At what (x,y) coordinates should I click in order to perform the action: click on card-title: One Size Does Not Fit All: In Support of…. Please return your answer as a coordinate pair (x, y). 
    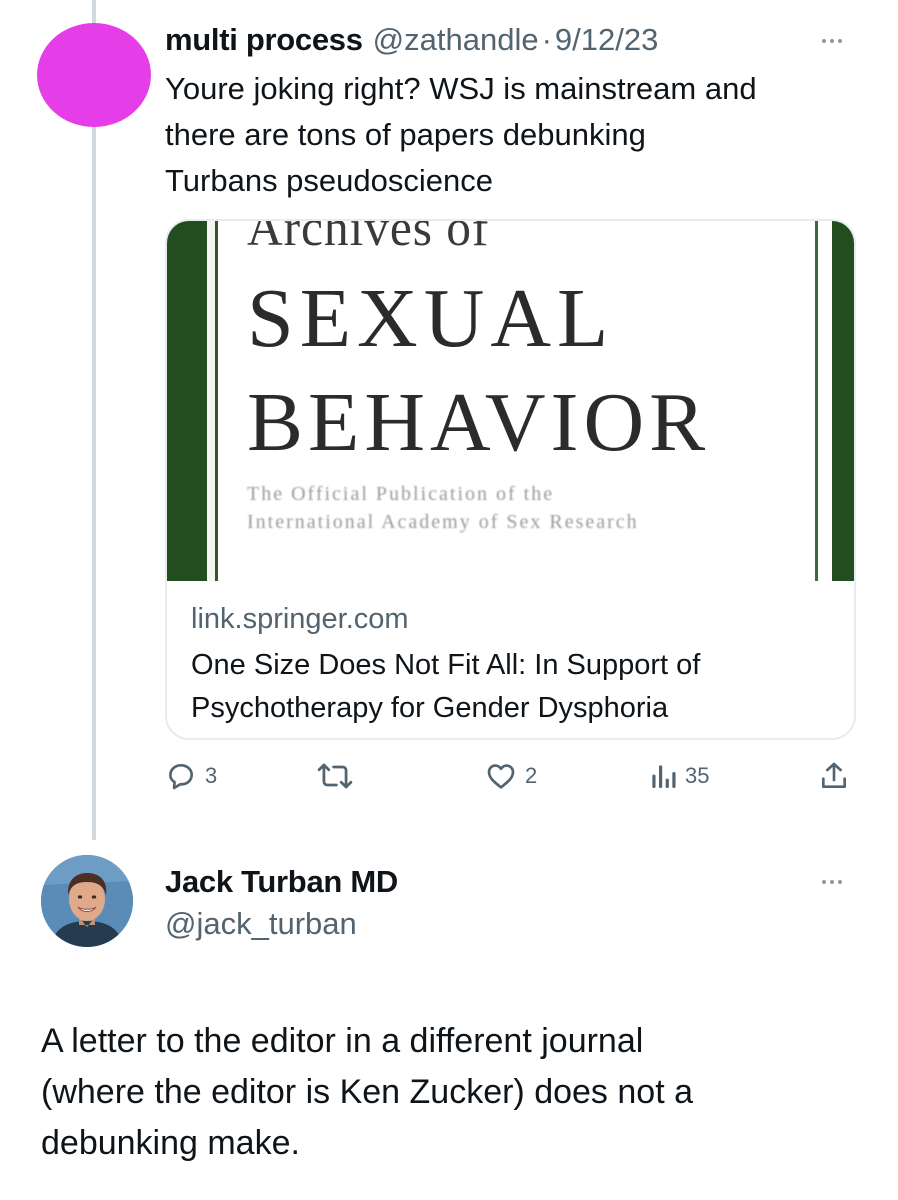
    Looking at the image, I should click on (446, 686).